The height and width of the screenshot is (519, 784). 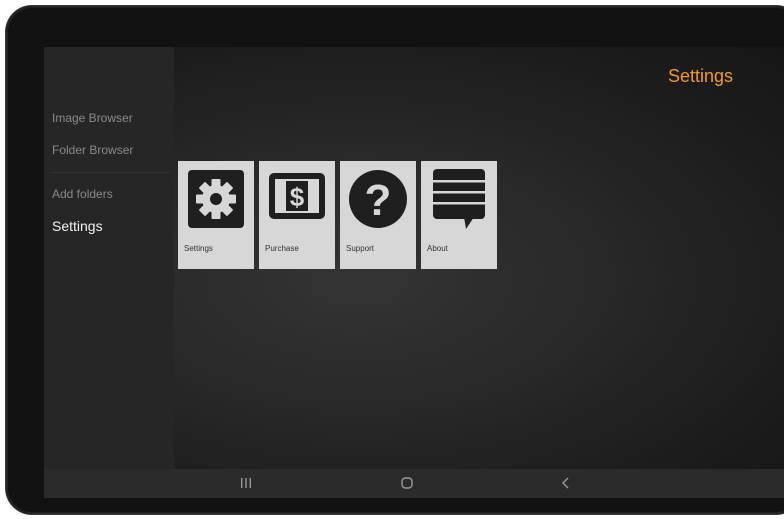 I want to click on back-button, so click(x=566, y=483).